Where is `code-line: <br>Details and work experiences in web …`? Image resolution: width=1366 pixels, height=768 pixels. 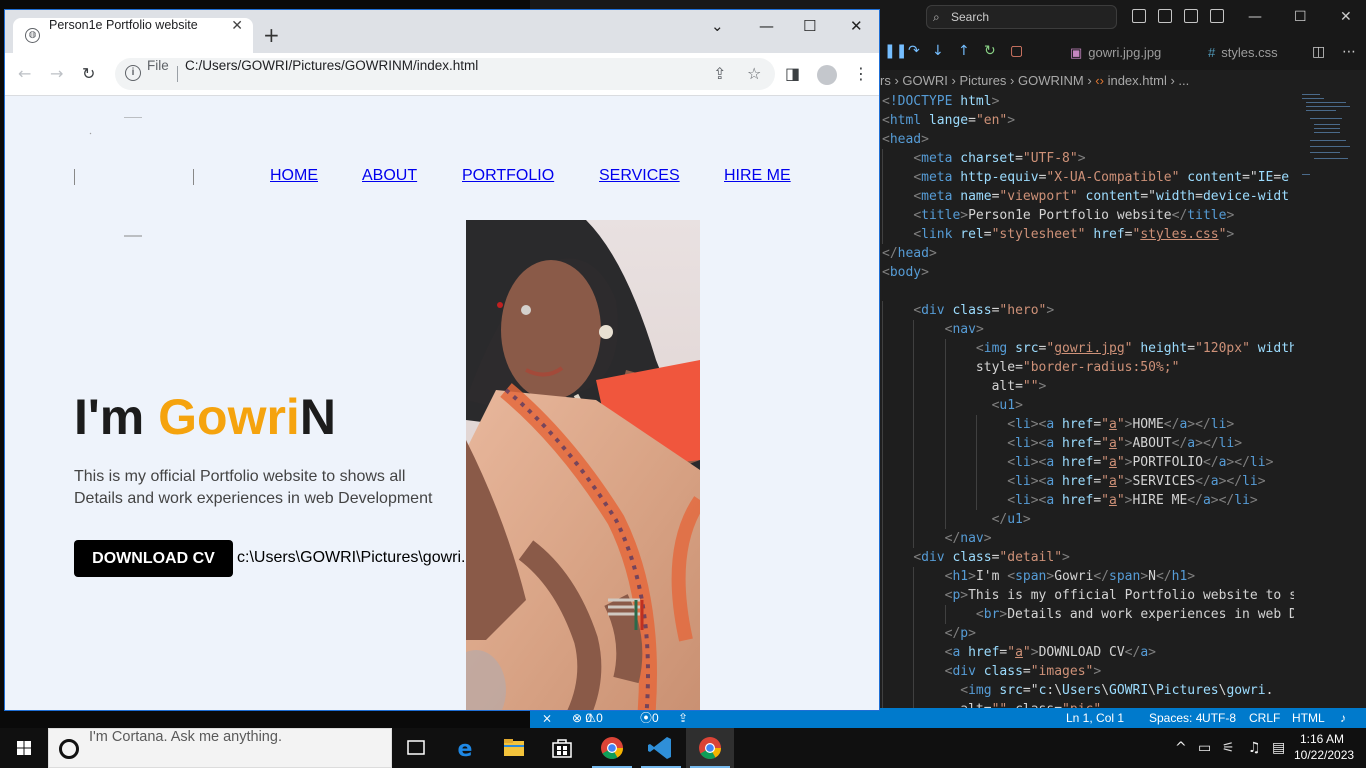 code-line: <br>Details and work experiences in web … is located at coordinates (1088, 614).